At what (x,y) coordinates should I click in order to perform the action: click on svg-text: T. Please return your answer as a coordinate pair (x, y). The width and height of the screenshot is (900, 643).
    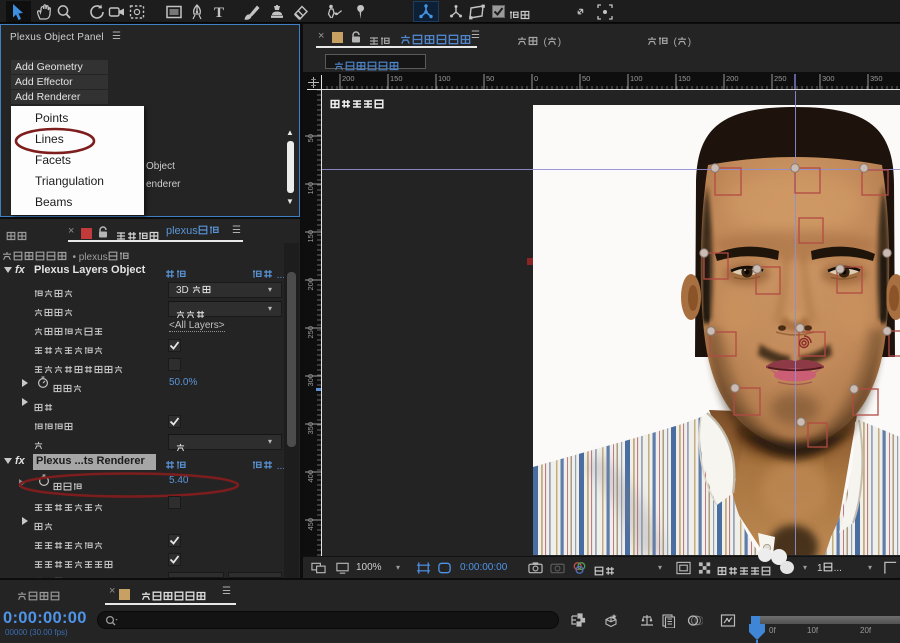
    Looking at the image, I should click on (219, 13).